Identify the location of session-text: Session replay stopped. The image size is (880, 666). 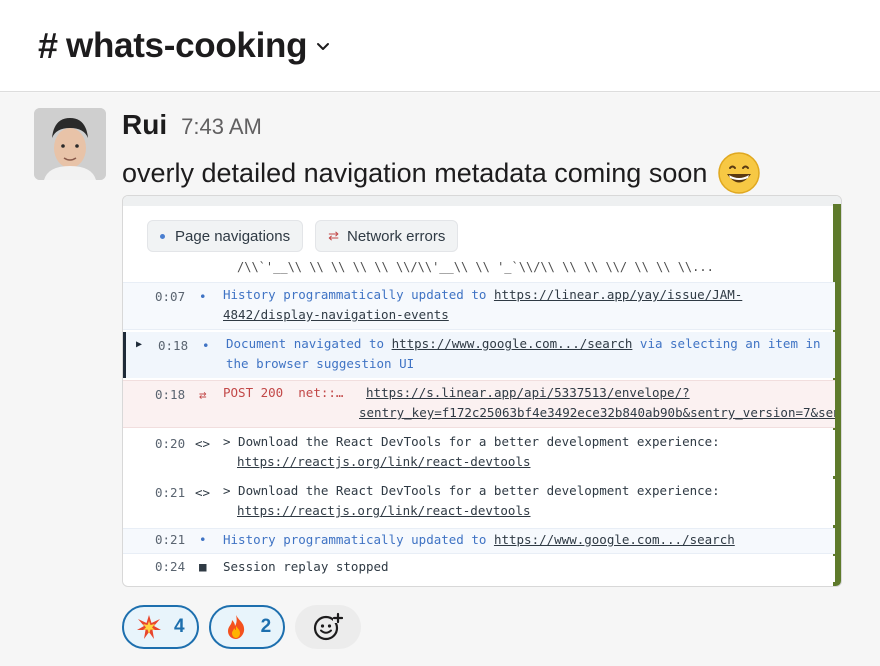
(306, 566).